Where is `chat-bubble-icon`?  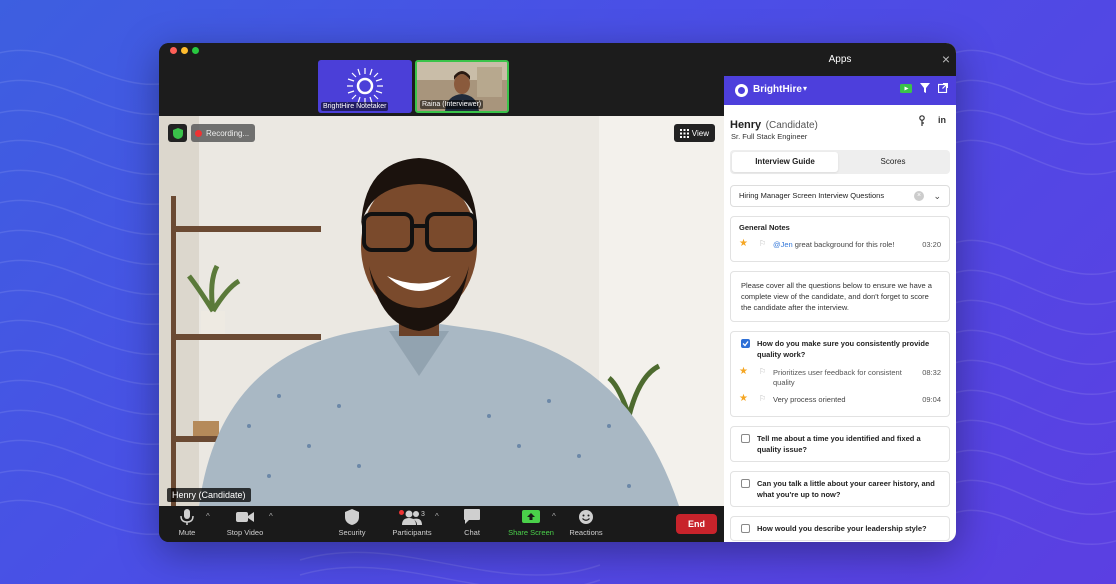 chat-bubble-icon is located at coordinates (472, 516).